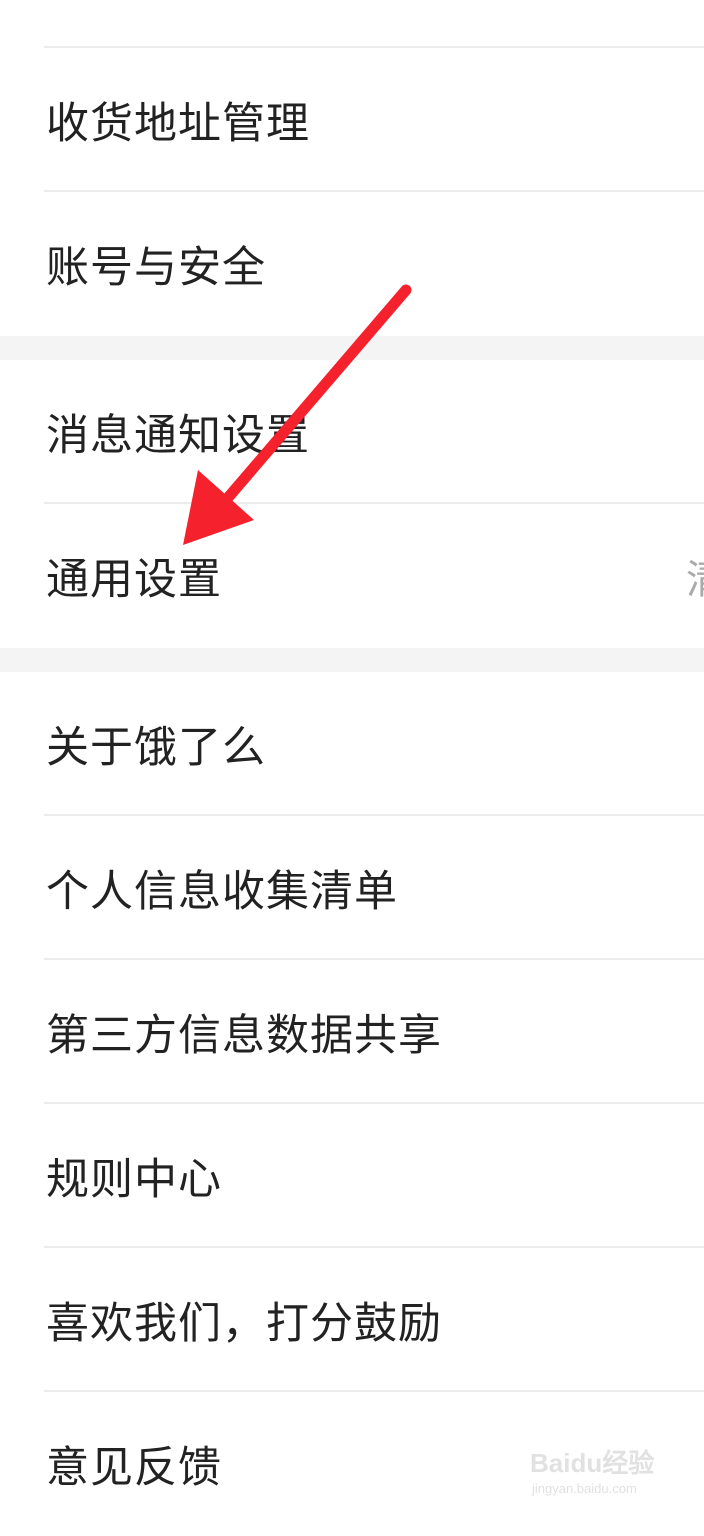 The image size is (704, 1536). What do you see at coordinates (352, 576) in the screenshot?
I see `row-general-settings: 通用设置 清` at bounding box center [352, 576].